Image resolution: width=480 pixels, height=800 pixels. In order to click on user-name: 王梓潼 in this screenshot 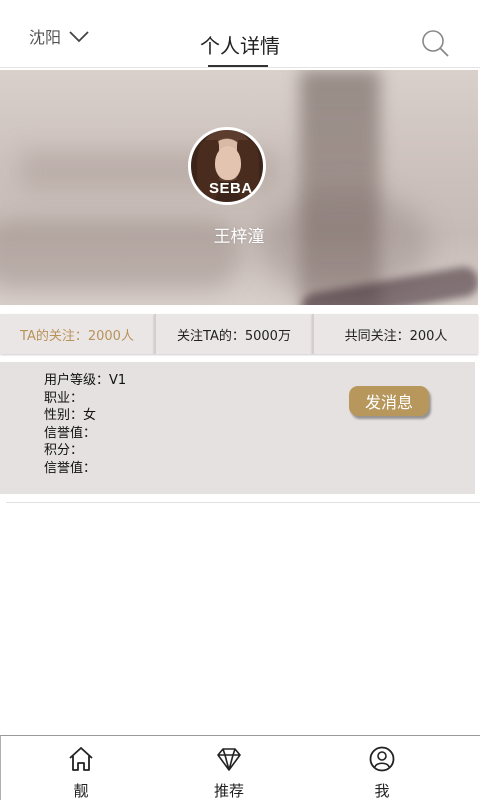, I will do `click(239, 237)`.